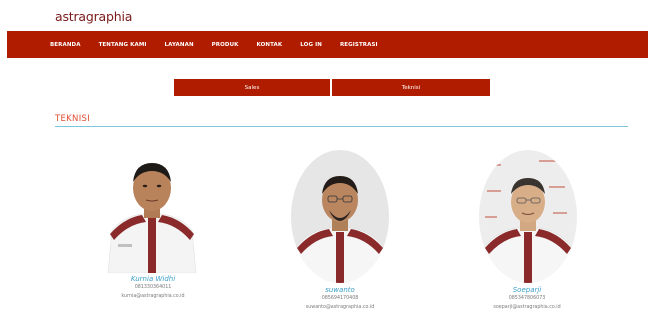  What do you see at coordinates (528, 216) in the screenshot?
I see `person-photo-soeparji` at bounding box center [528, 216].